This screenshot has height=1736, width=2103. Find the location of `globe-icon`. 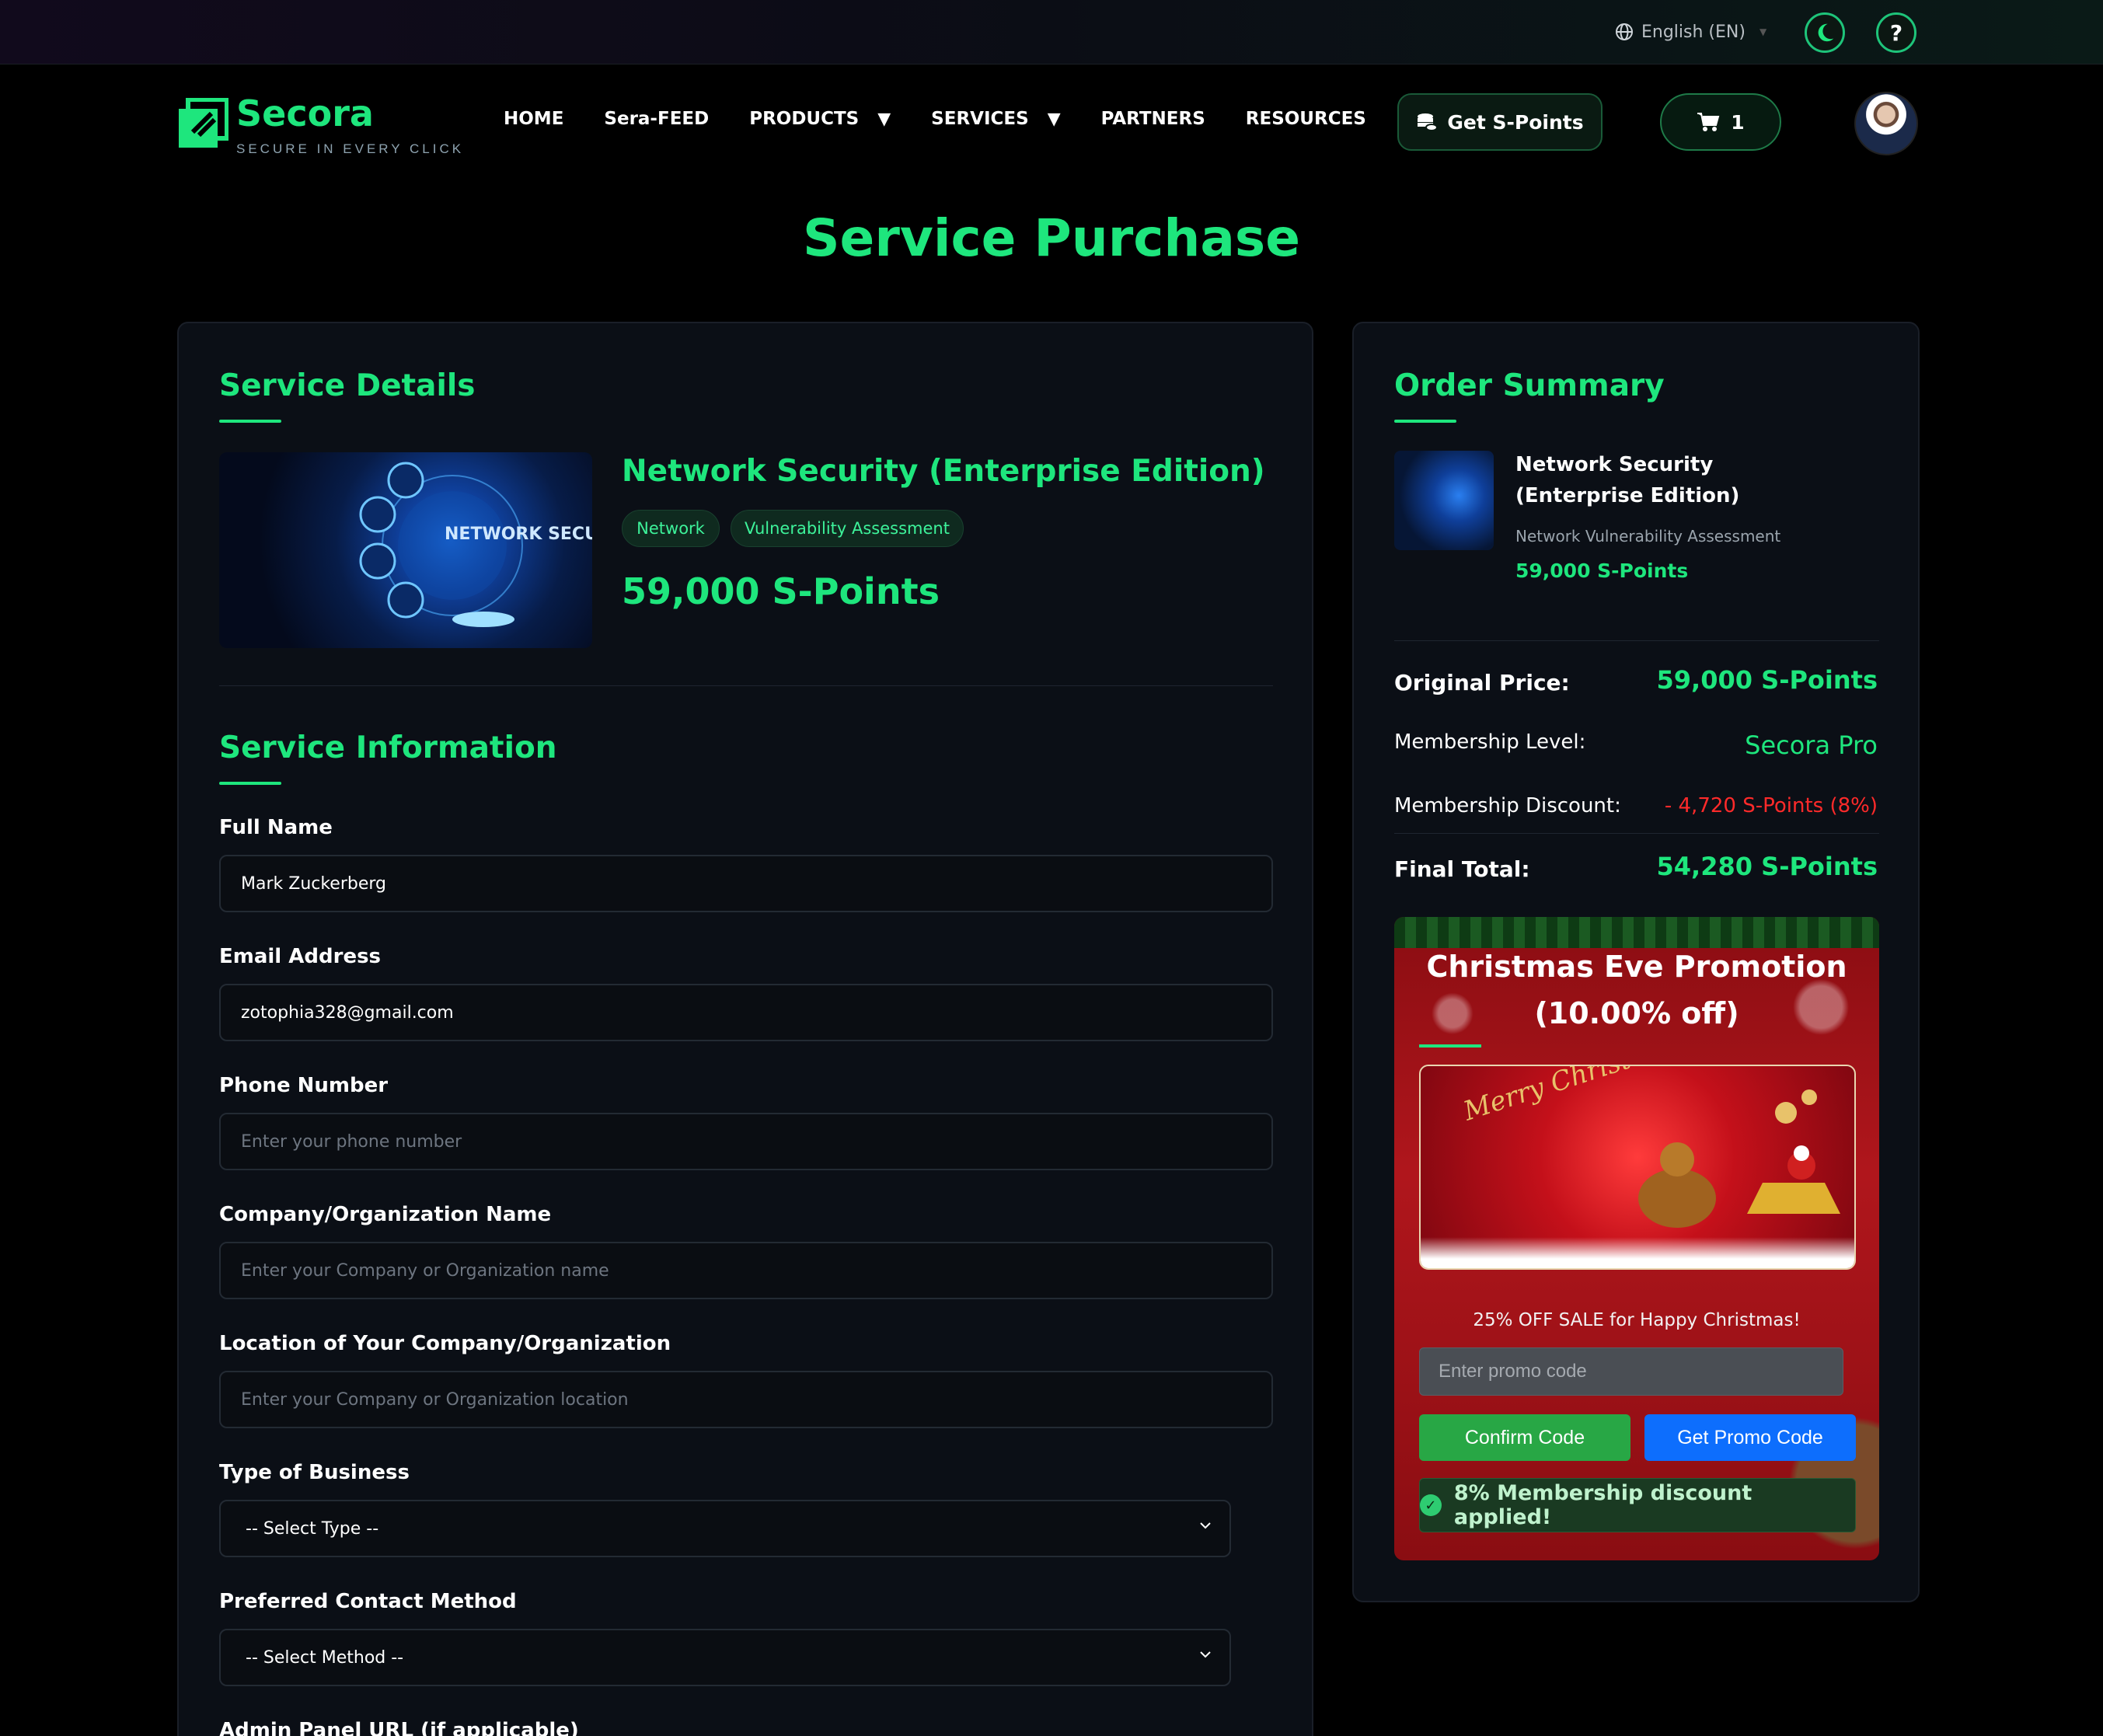

globe-icon is located at coordinates (1625, 32).